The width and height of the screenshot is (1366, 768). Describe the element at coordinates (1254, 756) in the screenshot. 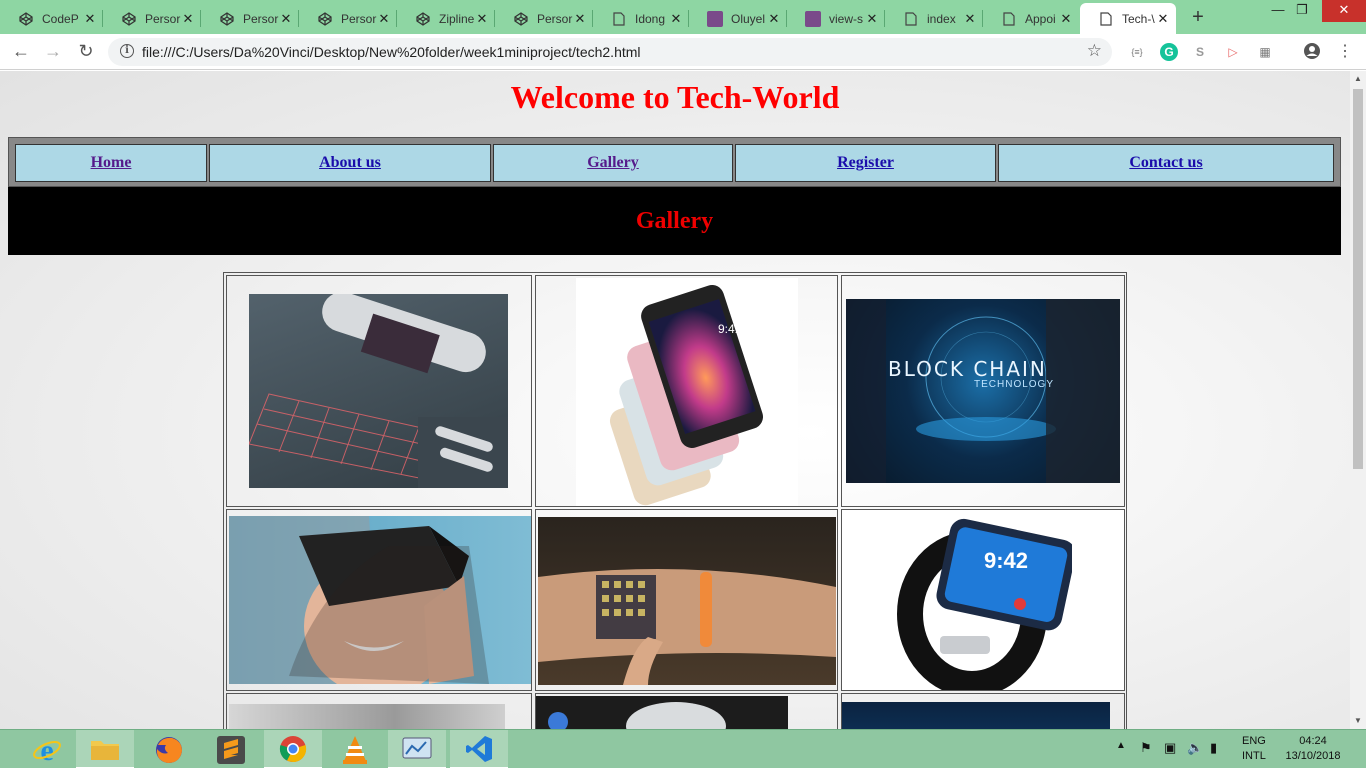

I see `keyboard-layout-text: INTL` at that location.